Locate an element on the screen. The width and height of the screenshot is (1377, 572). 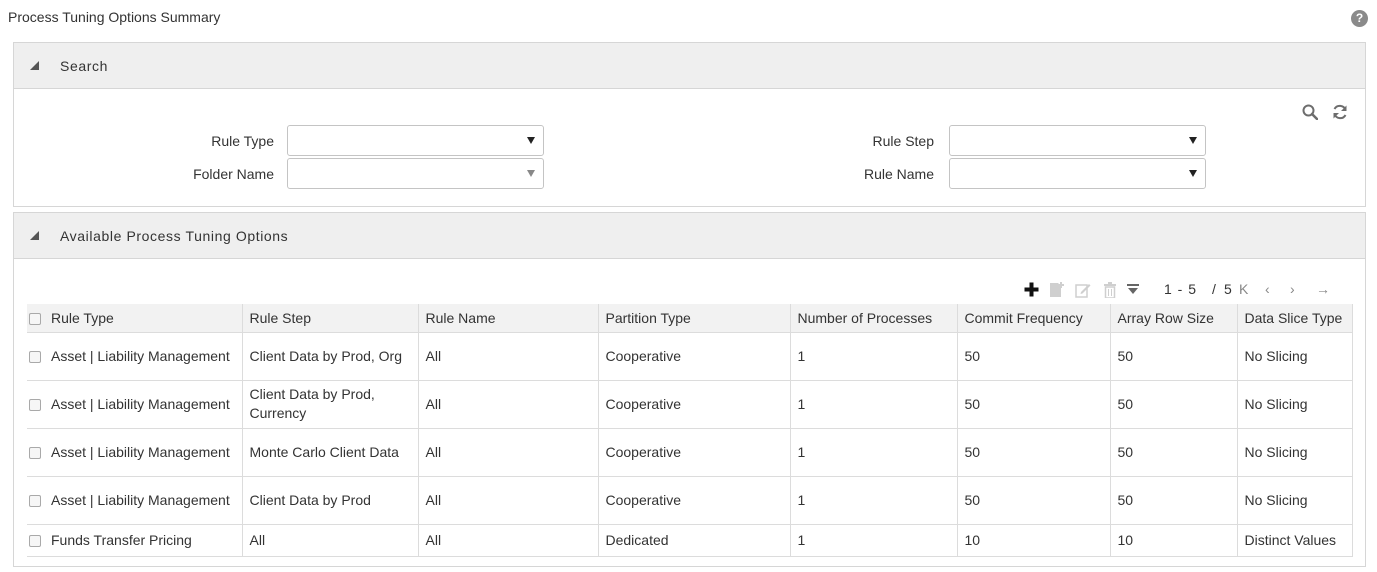
column-header-rule-name: Rule Name is located at coordinates (508, 318).